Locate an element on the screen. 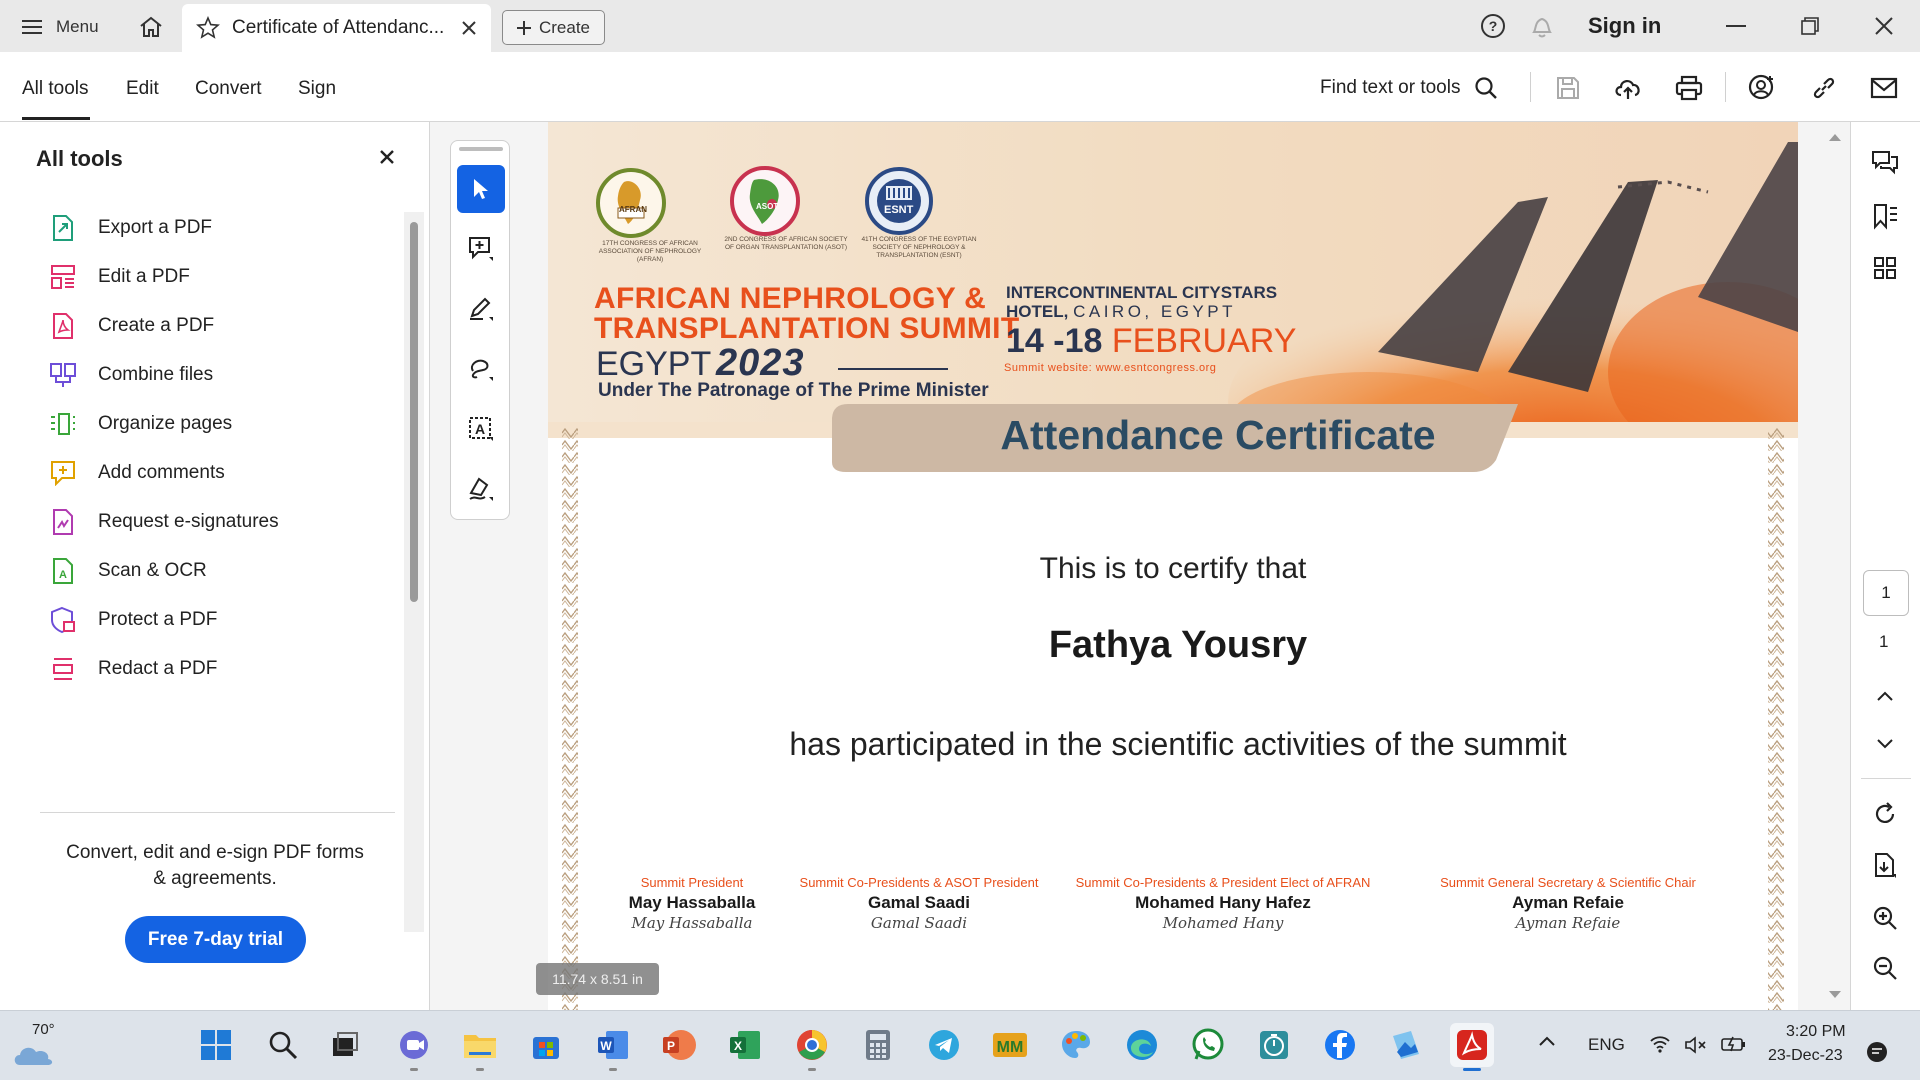 The height and width of the screenshot is (1080, 1920). battery-charging-icon is located at coordinates (1734, 1044).